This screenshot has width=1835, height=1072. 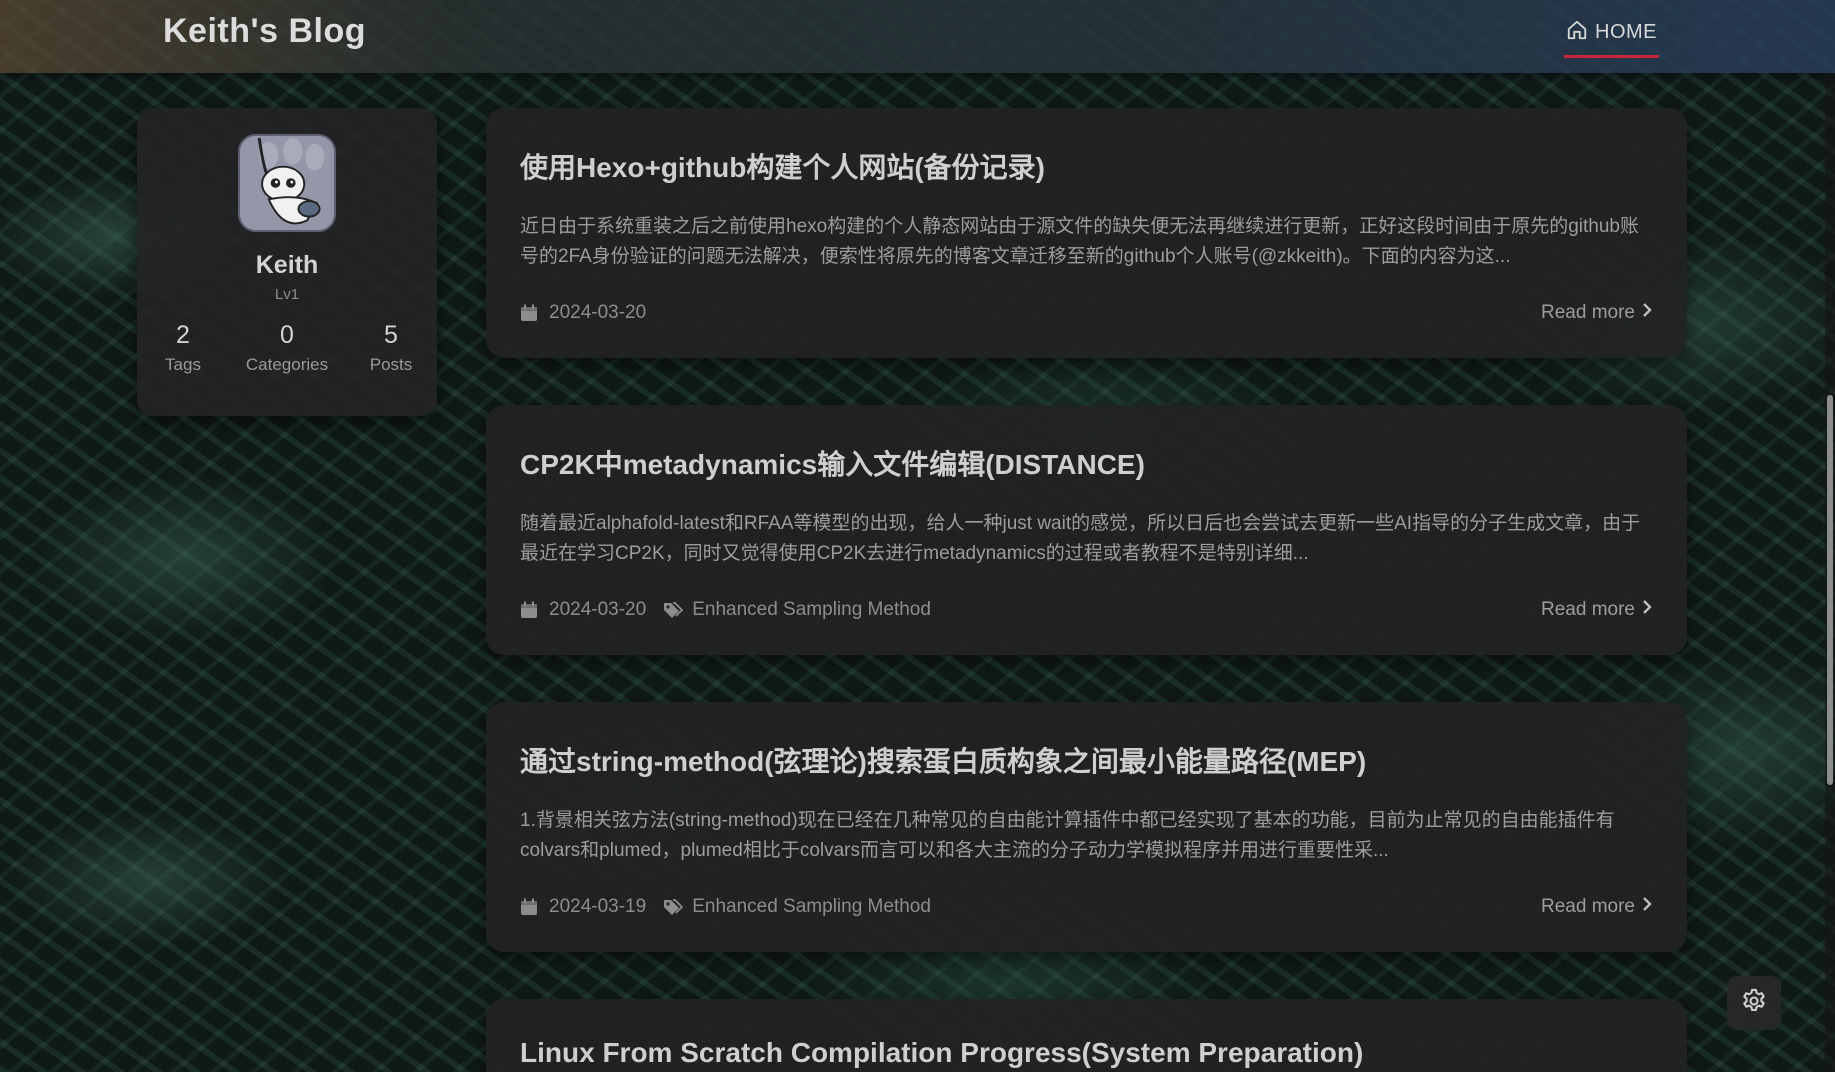 What do you see at coordinates (287, 364) in the screenshot?
I see `stat-label: Categories` at bounding box center [287, 364].